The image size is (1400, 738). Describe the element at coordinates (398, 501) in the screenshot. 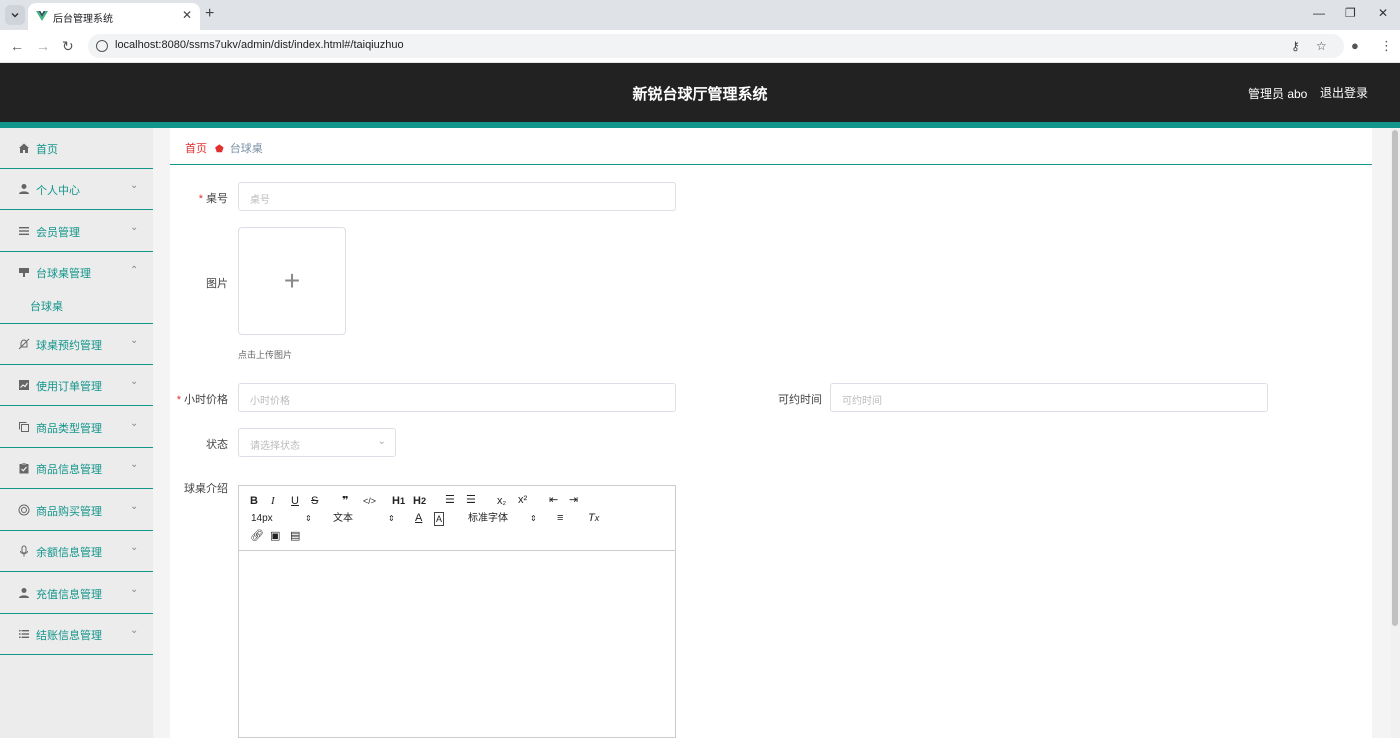

I see `header1-icon: H1` at that location.